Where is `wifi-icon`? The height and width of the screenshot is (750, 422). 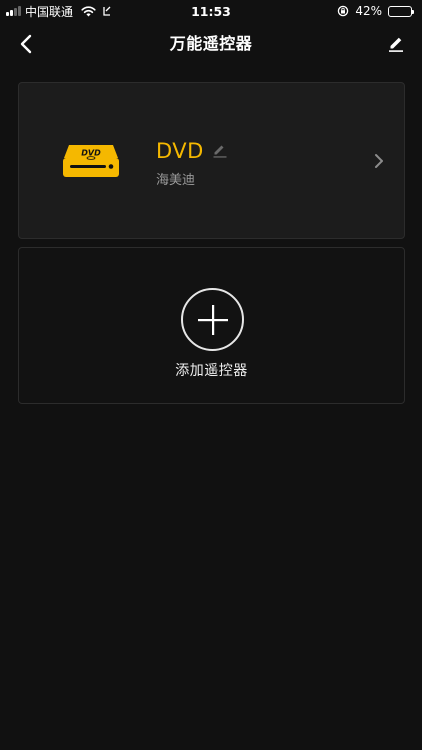 wifi-icon is located at coordinates (88, 11).